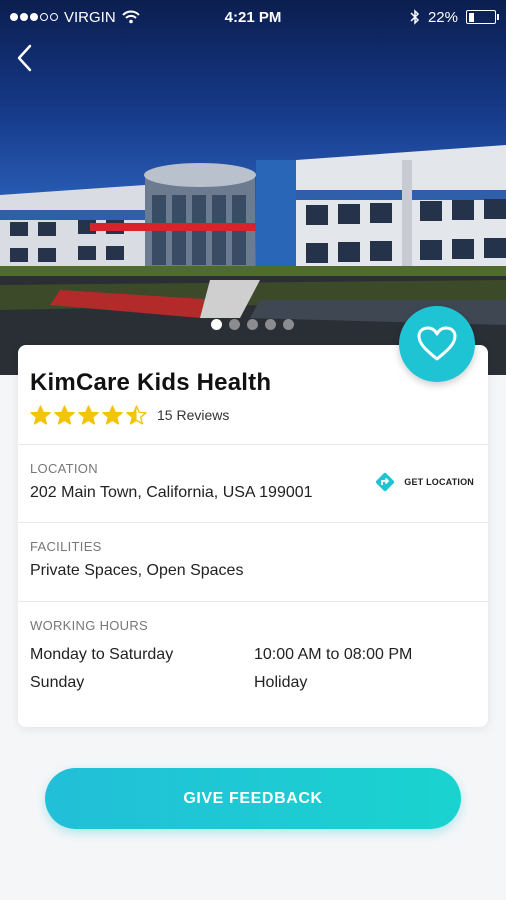  I want to click on status-bar: VIRGIN 4:21 PM 22%, so click(253, 17).